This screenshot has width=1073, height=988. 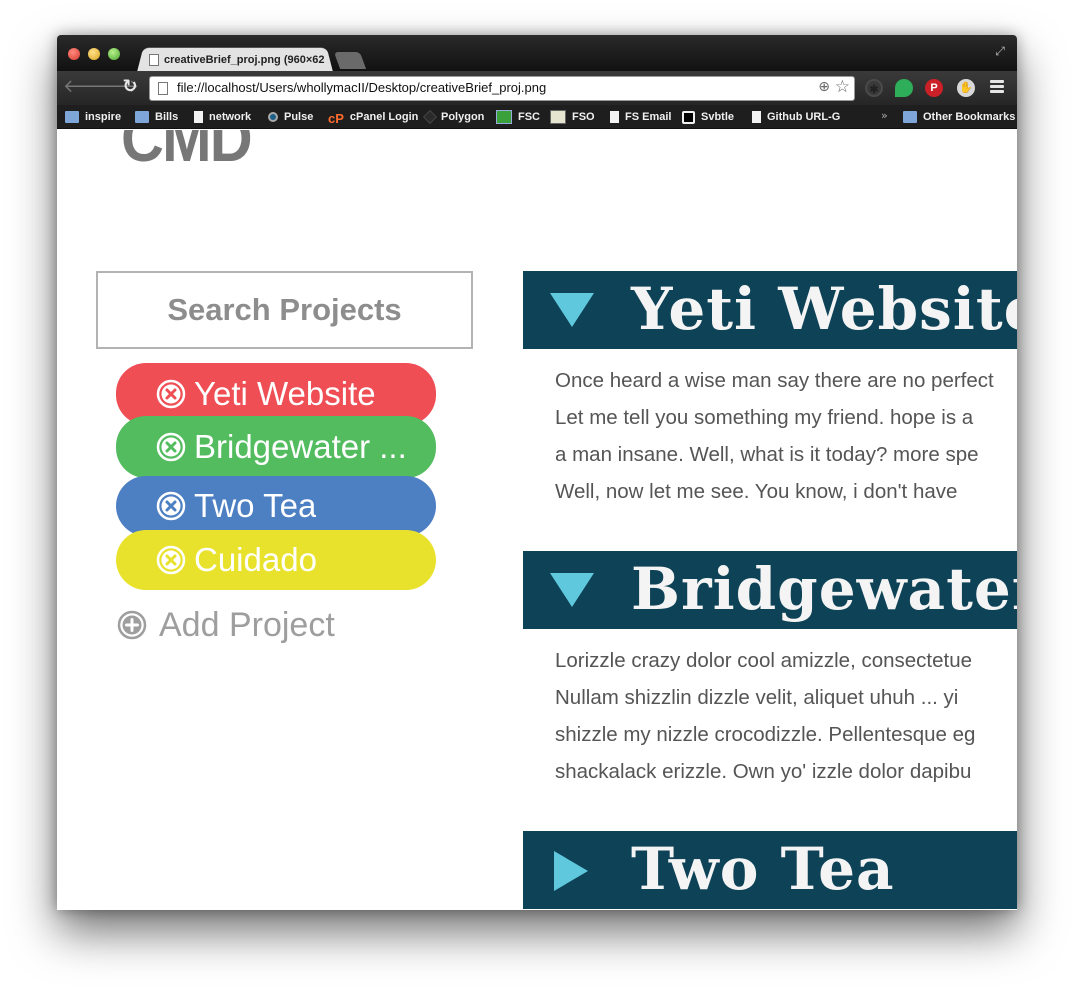 I want to click on pulse-icon, so click(x=273, y=117).